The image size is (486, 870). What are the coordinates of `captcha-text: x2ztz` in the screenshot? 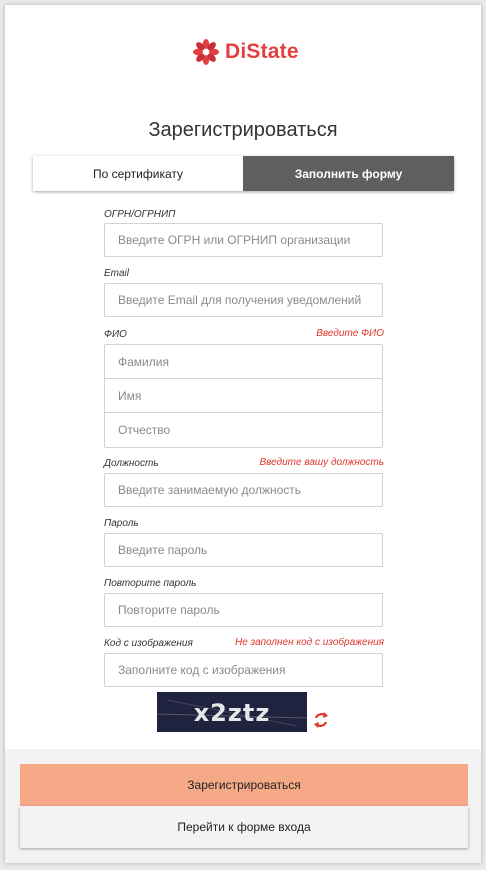 It's located at (232, 713).